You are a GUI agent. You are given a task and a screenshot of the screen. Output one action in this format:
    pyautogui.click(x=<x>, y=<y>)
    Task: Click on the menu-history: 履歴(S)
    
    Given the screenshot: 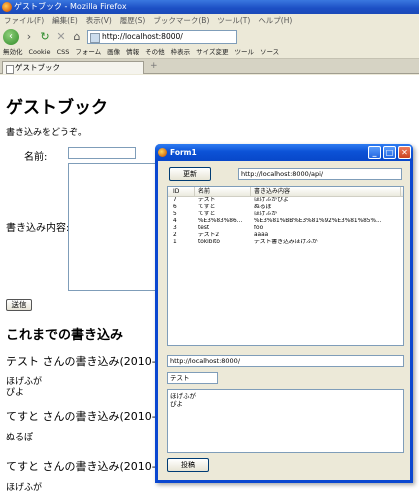 What is the action you would take?
    pyautogui.click(x=133, y=20)
    